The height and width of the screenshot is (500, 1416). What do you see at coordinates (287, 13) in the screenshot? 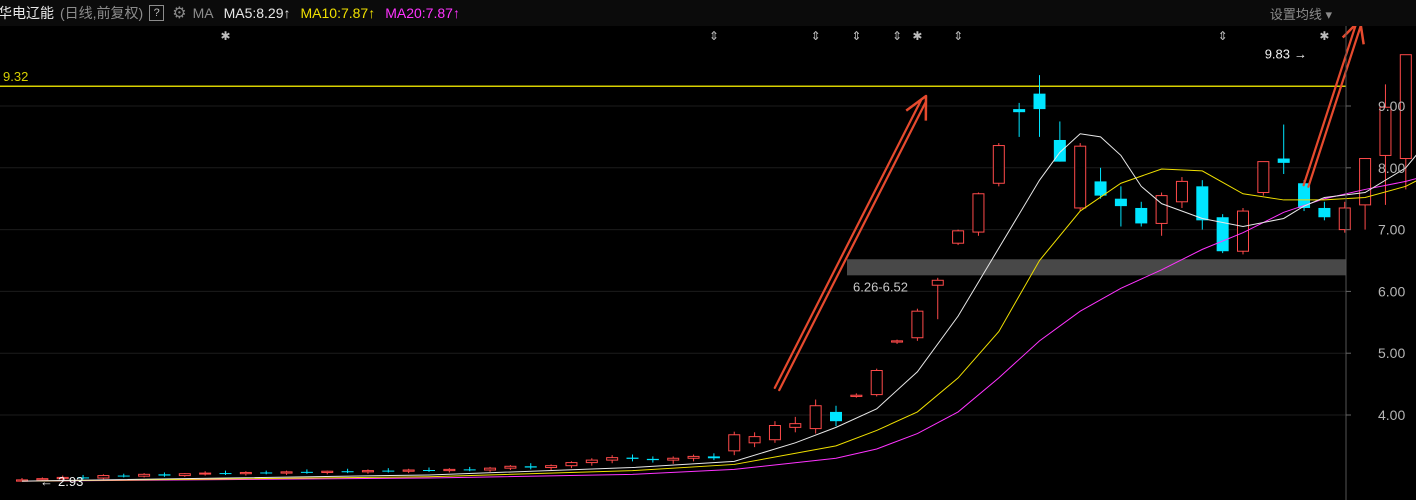
I see `ma5-arrow-icon: ↑` at bounding box center [287, 13].